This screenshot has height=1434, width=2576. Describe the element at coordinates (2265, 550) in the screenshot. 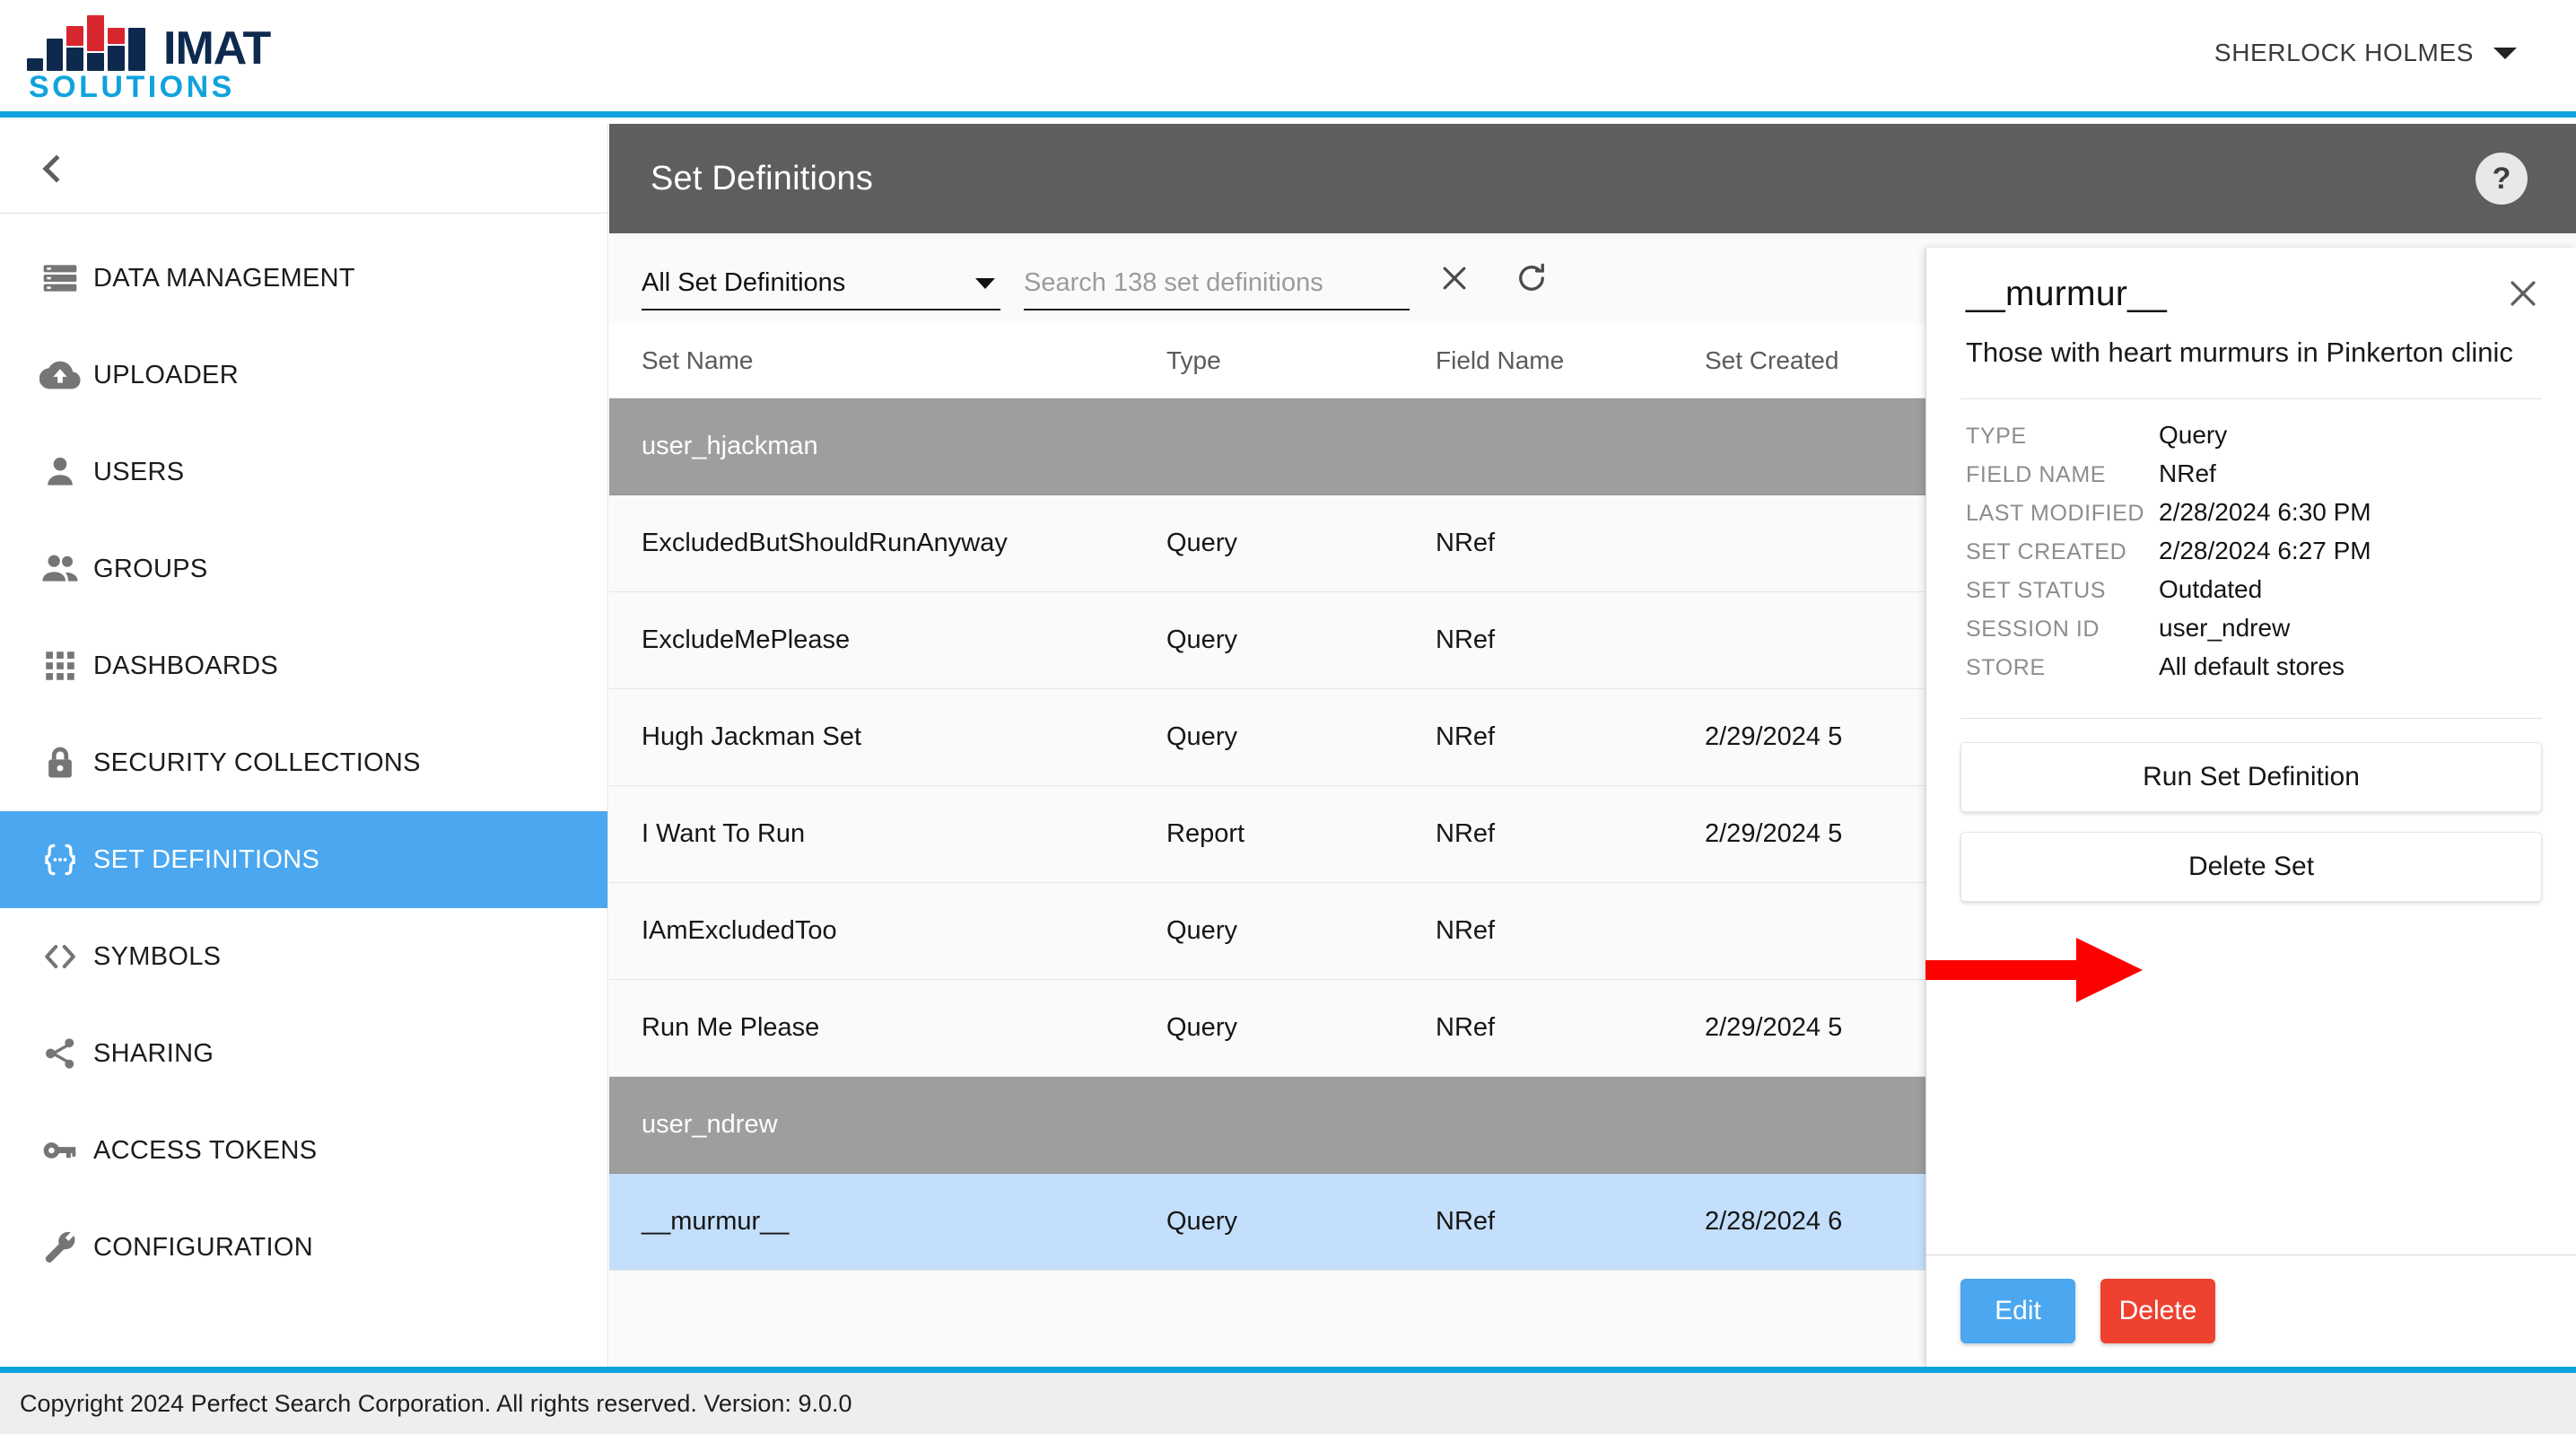

I see `metadata-value: 2/28/2024 6:27 PM` at that location.